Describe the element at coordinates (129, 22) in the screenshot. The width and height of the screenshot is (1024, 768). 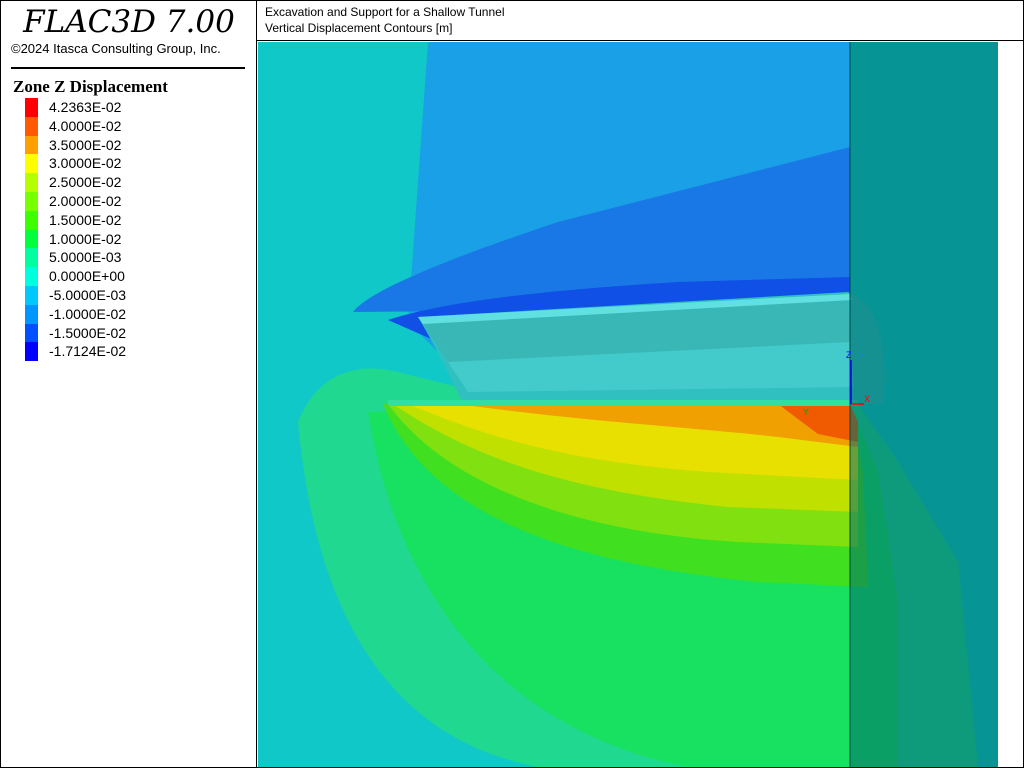
I see `app-title: FLAC3D 7.00` at that location.